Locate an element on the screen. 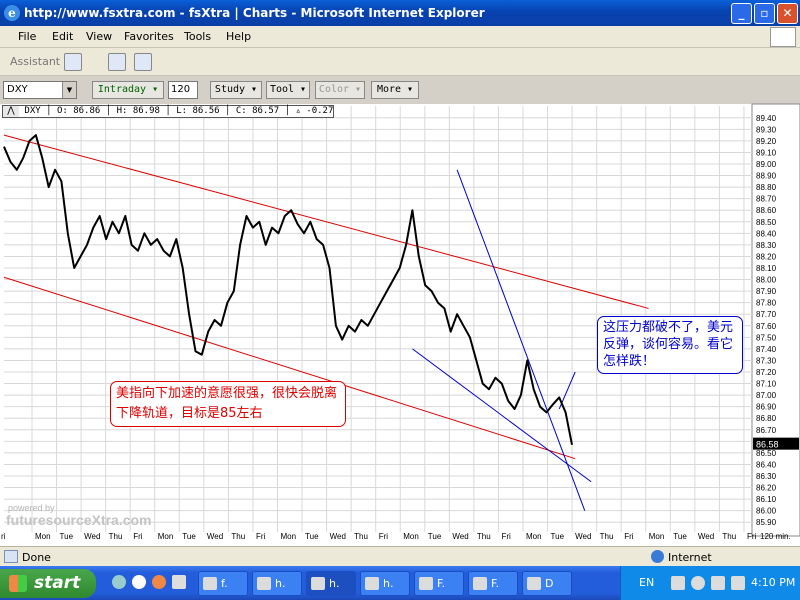 The height and width of the screenshot is (600, 800). menu-help: Help is located at coordinates (238, 36).